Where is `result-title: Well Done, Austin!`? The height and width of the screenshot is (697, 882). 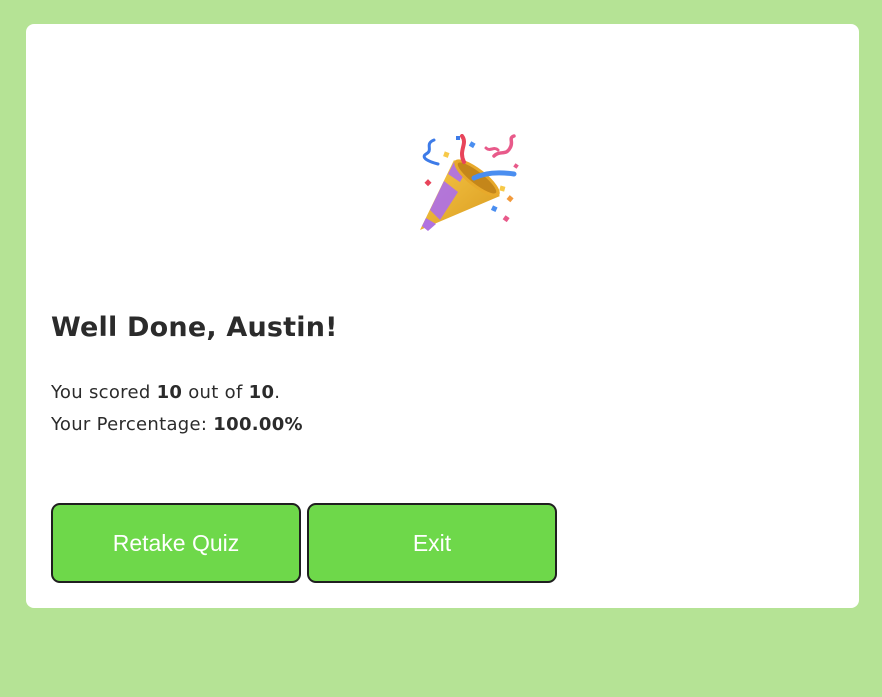 result-title: Well Done, Austin! is located at coordinates (194, 327).